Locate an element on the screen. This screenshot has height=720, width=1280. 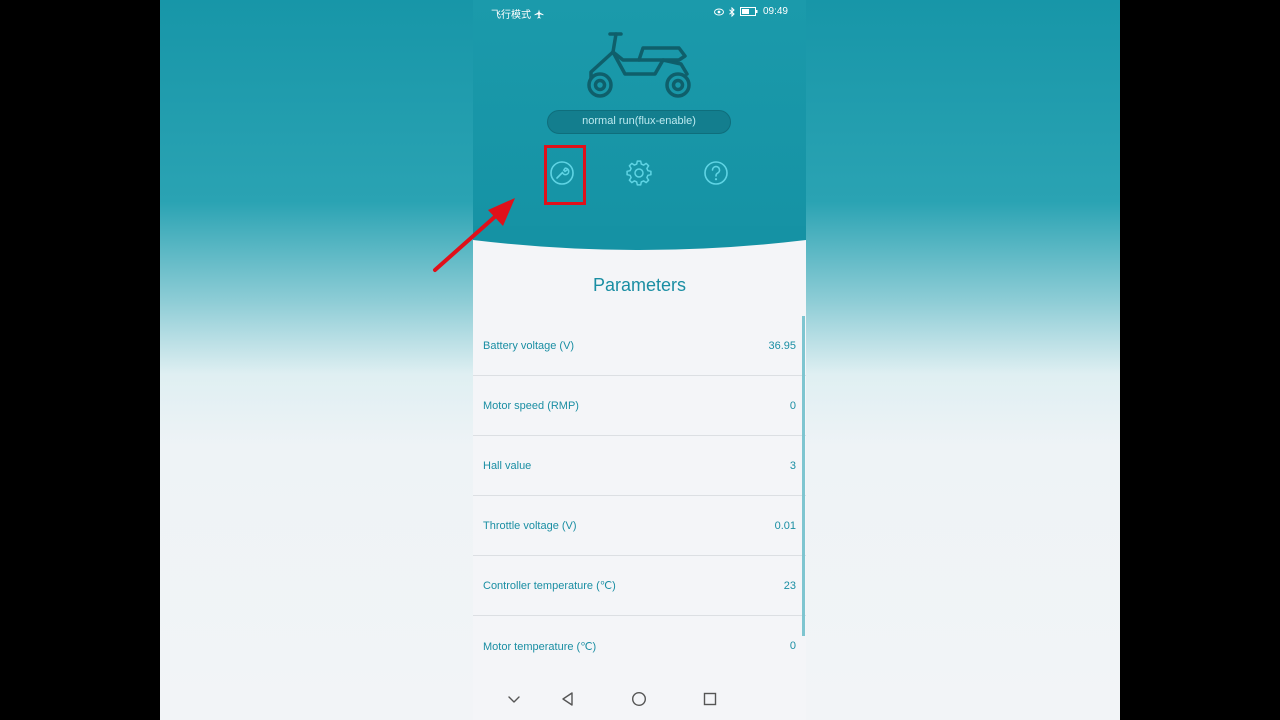
header-curve is located at coordinates (639, 241).